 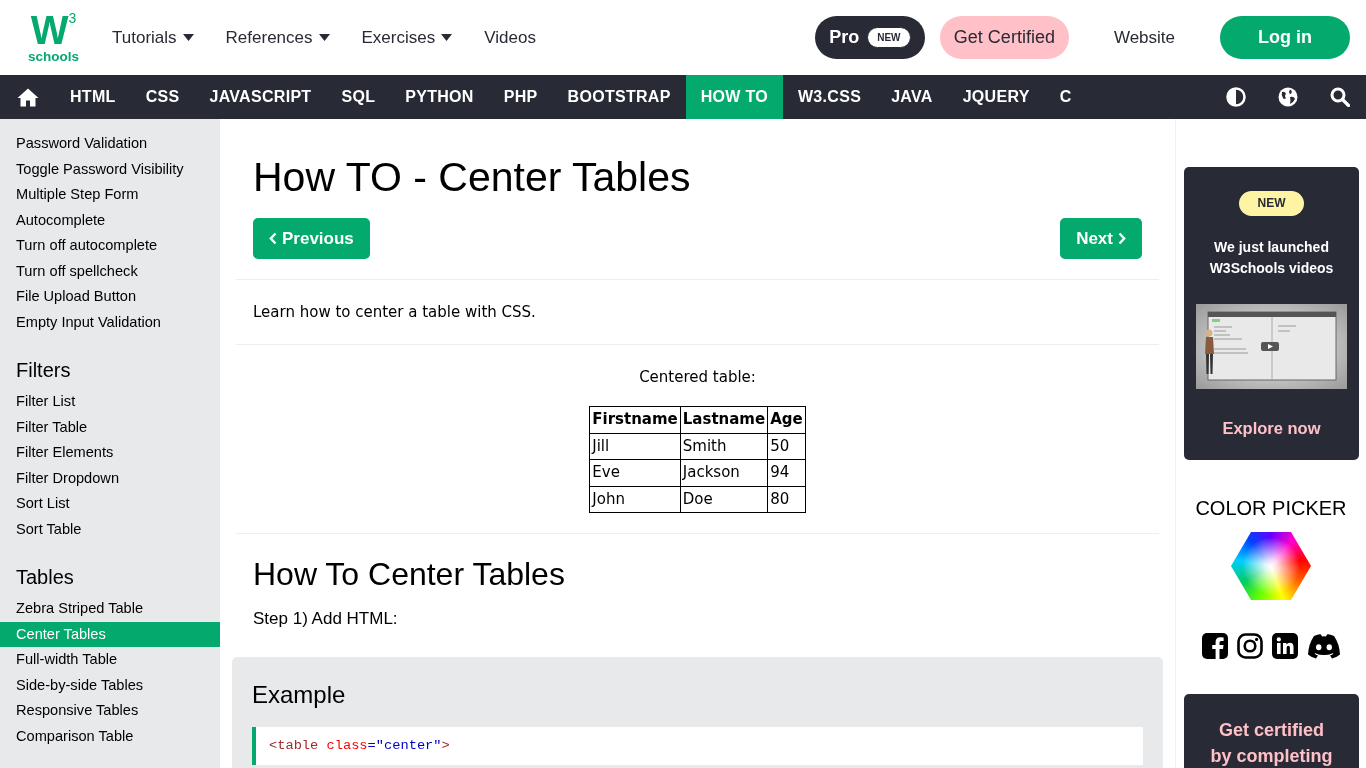 What do you see at coordinates (110, 478) in the screenshot?
I see `sidebar-link: Filter Dropdown` at bounding box center [110, 478].